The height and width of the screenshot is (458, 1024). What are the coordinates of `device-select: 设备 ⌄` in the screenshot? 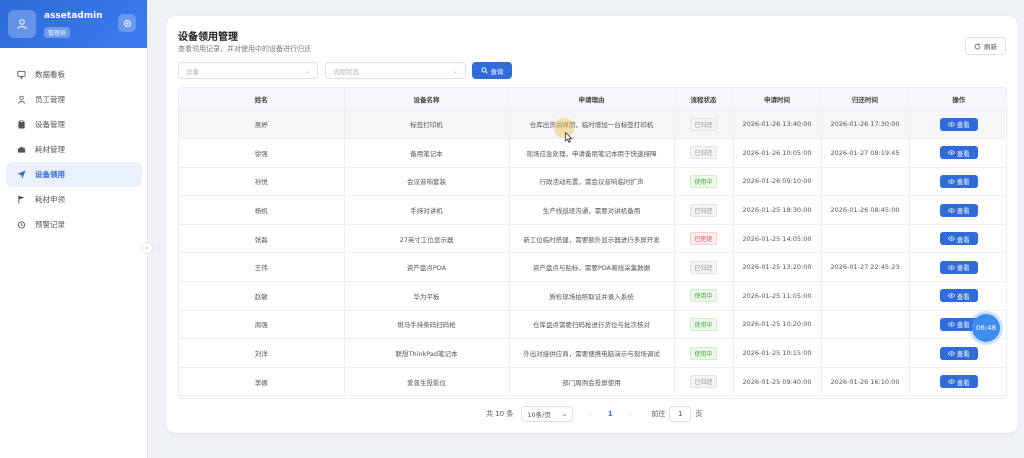 It's located at (248, 70).